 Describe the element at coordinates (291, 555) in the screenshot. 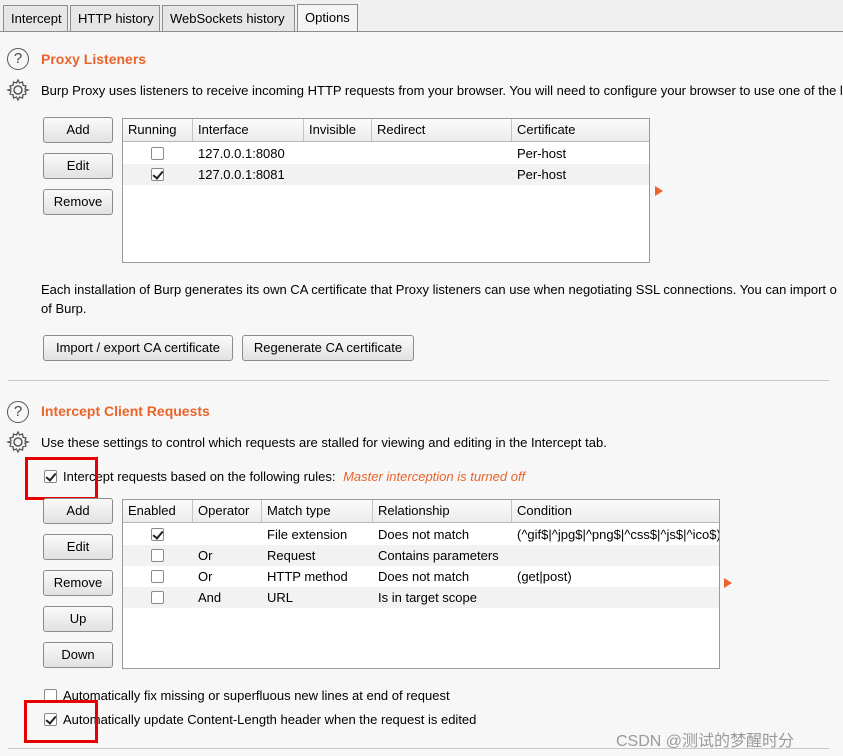

I see `match-type-cell: Request` at that location.